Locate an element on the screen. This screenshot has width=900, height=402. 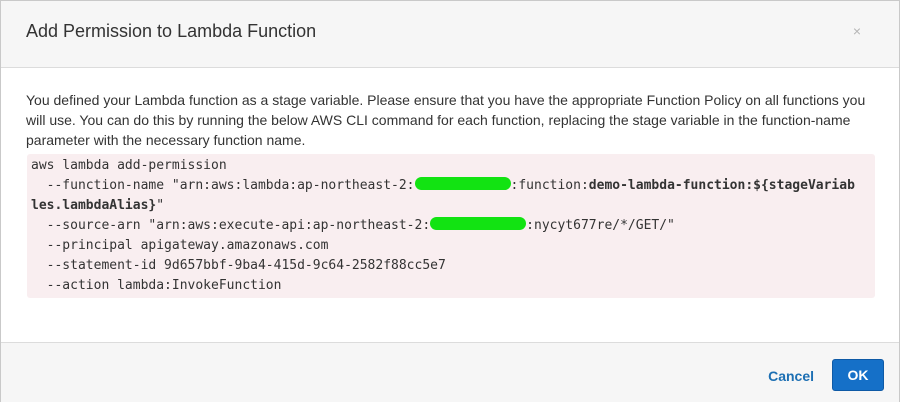
function-name-end: " is located at coordinates (160, 205).